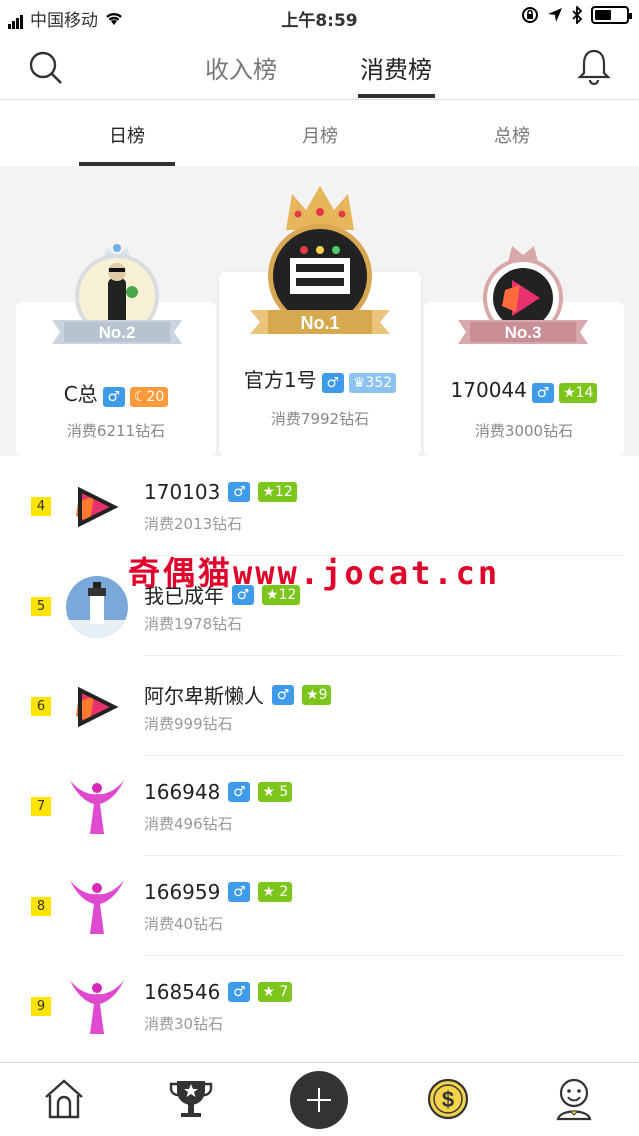 This screenshot has width=639, height=1136. Describe the element at coordinates (182, 992) in the screenshot. I see `user-name: 168546` at that location.